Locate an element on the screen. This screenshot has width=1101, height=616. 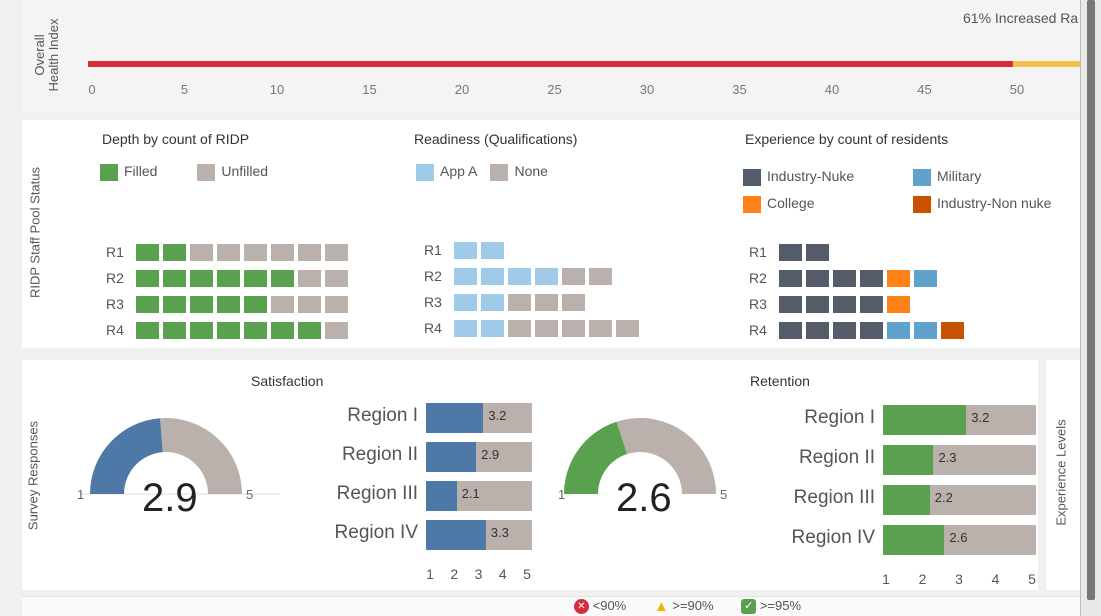
unfilled-swatch is located at coordinates (206, 172).